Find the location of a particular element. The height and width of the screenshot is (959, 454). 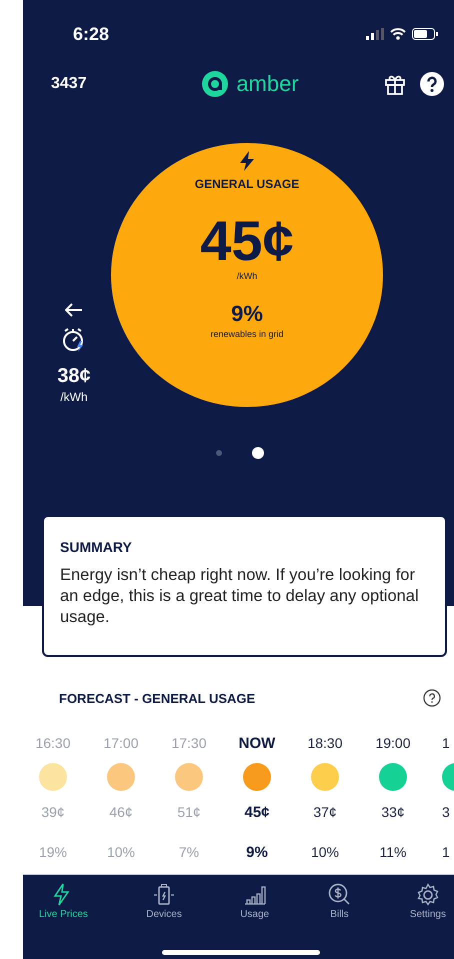

summary-title: SUMMARY is located at coordinates (96, 547).